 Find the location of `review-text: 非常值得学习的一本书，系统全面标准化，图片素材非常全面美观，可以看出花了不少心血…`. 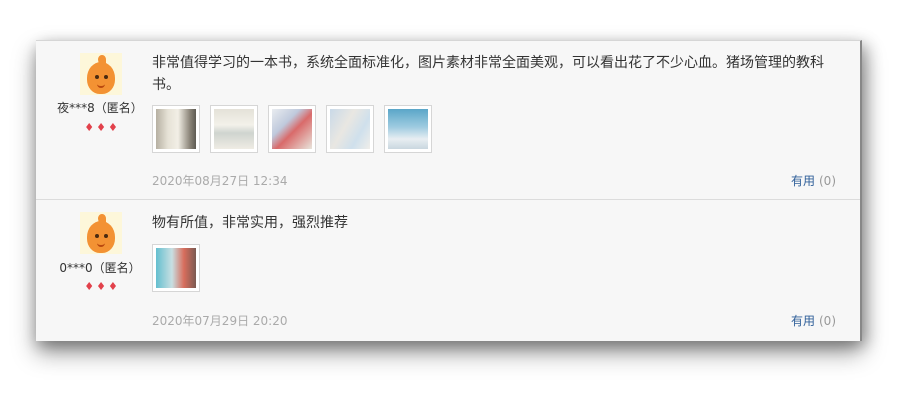

review-text: 非常值得学习的一本书，系统全面标准化，图片素材非常全面美观，可以看出花了不少心血… is located at coordinates (488, 74).